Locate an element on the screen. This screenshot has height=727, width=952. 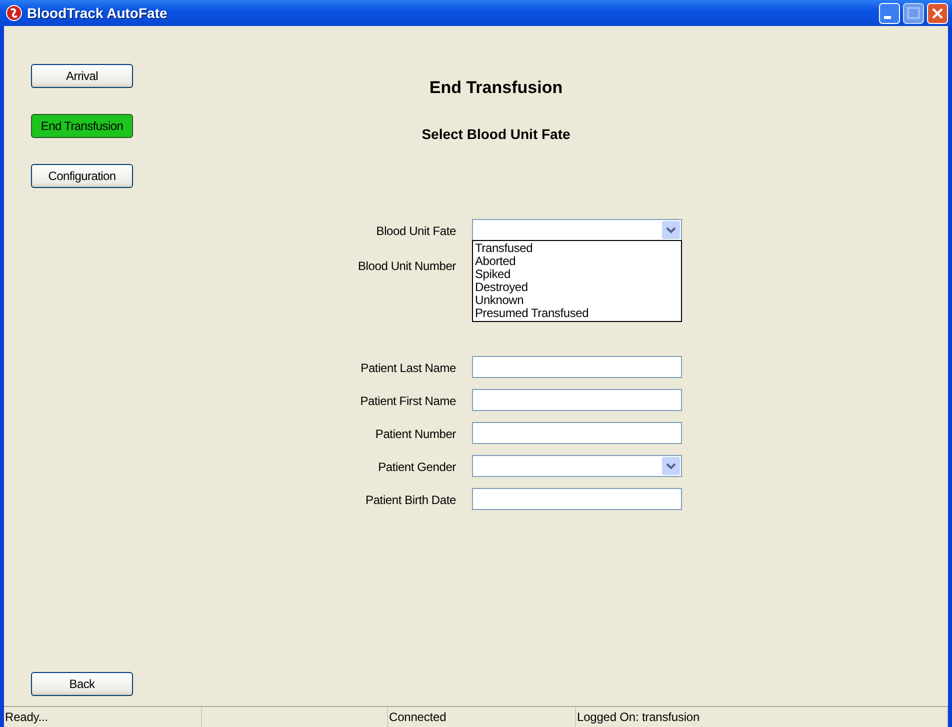
maximize-button is located at coordinates (913, 13).